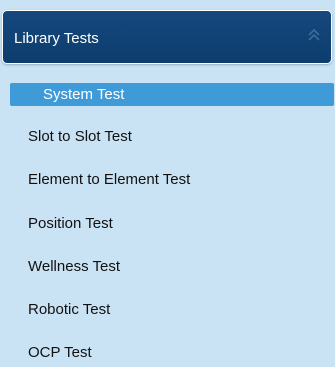  What do you see at coordinates (60, 352) in the screenshot?
I see `list-item-label: OCP Test` at bounding box center [60, 352].